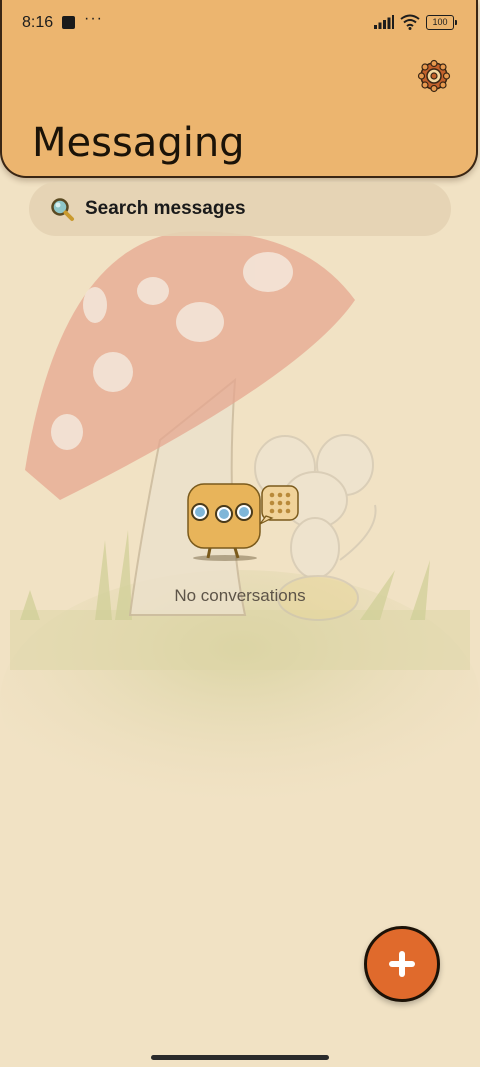 This screenshot has height=1067, width=480. I want to click on status-bar: 8:16 ··· 100, so click(240, 23).